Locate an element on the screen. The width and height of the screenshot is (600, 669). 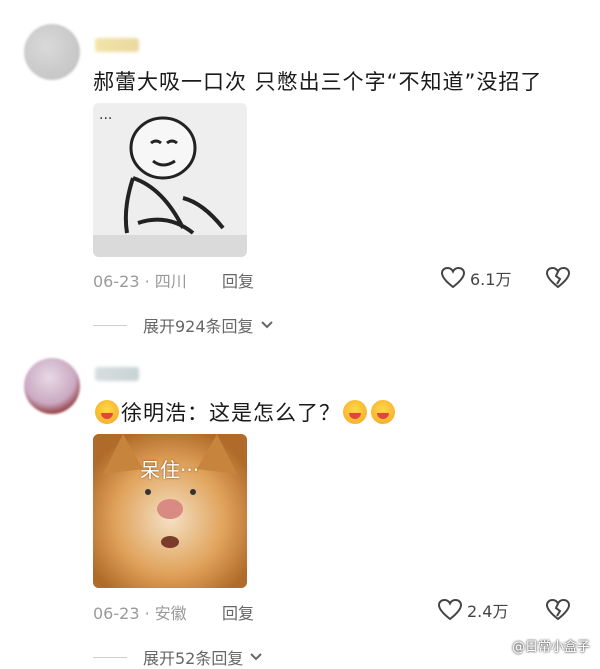
comment-text-content: 徐明浩：这是怎么了？ is located at coordinates (231, 413).